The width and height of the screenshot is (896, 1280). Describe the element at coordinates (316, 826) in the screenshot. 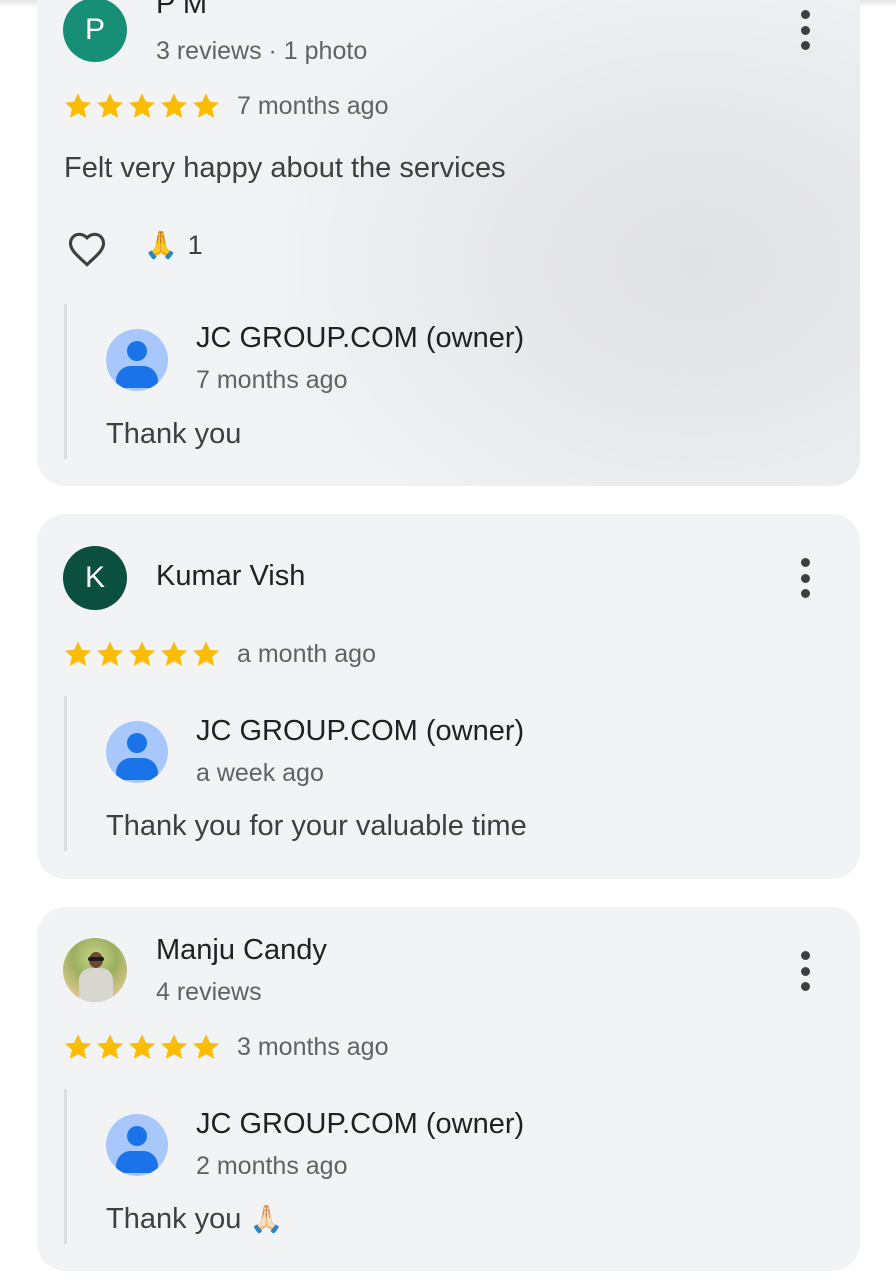

I see `owner-reply-text: Thank you for your valuable time` at that location.